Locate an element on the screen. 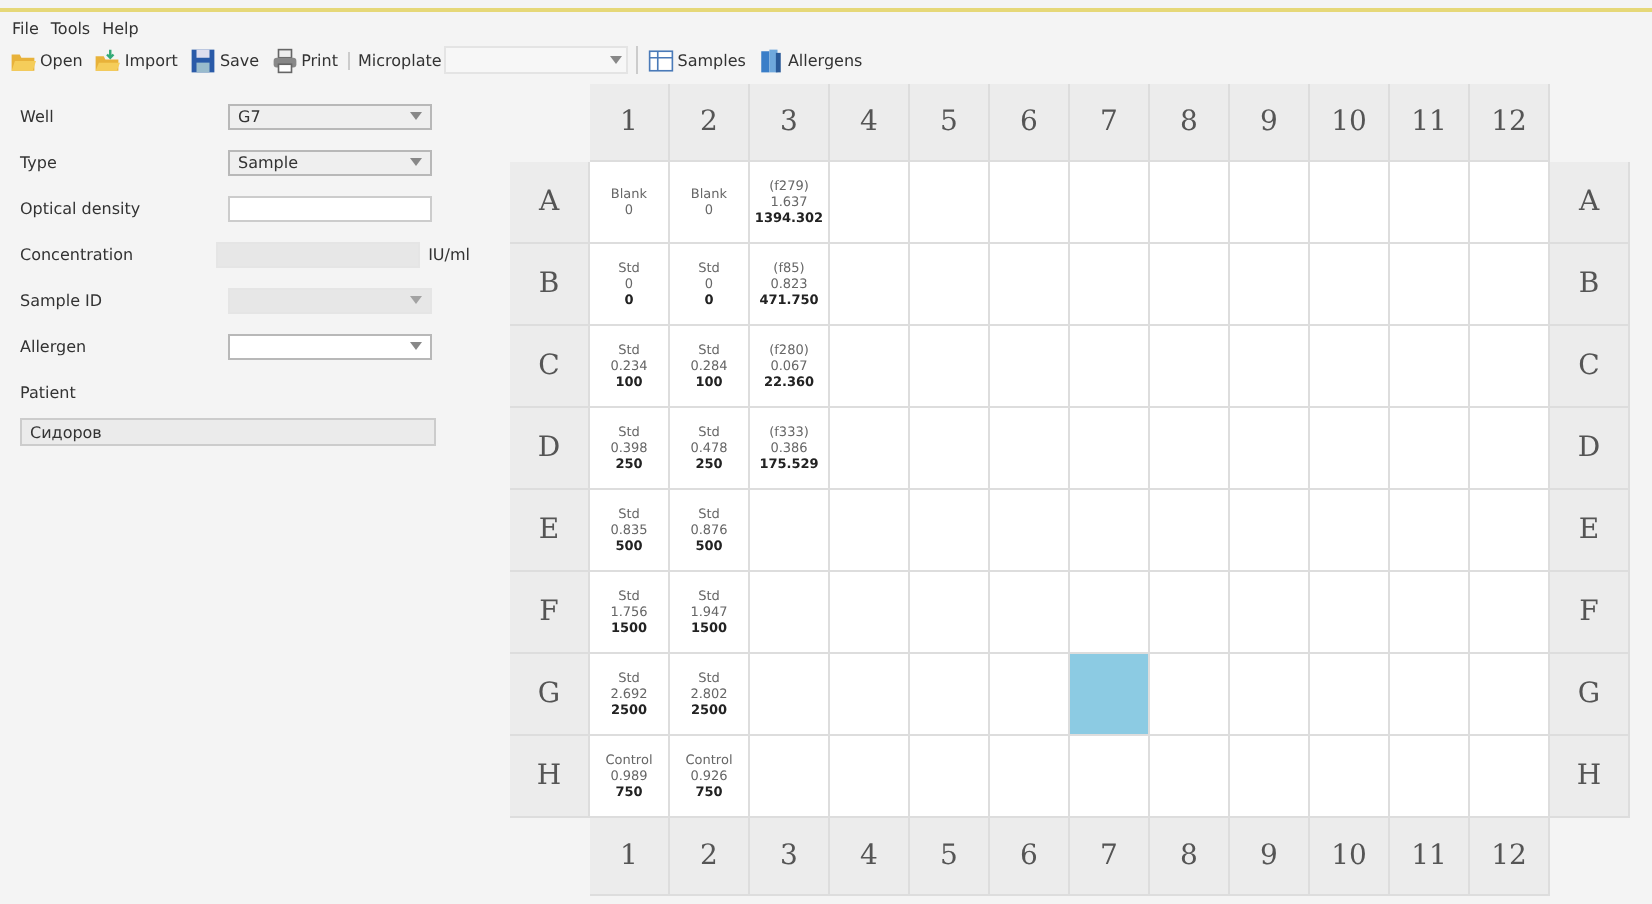  save-button: Save is located at coordinates (224, 60).